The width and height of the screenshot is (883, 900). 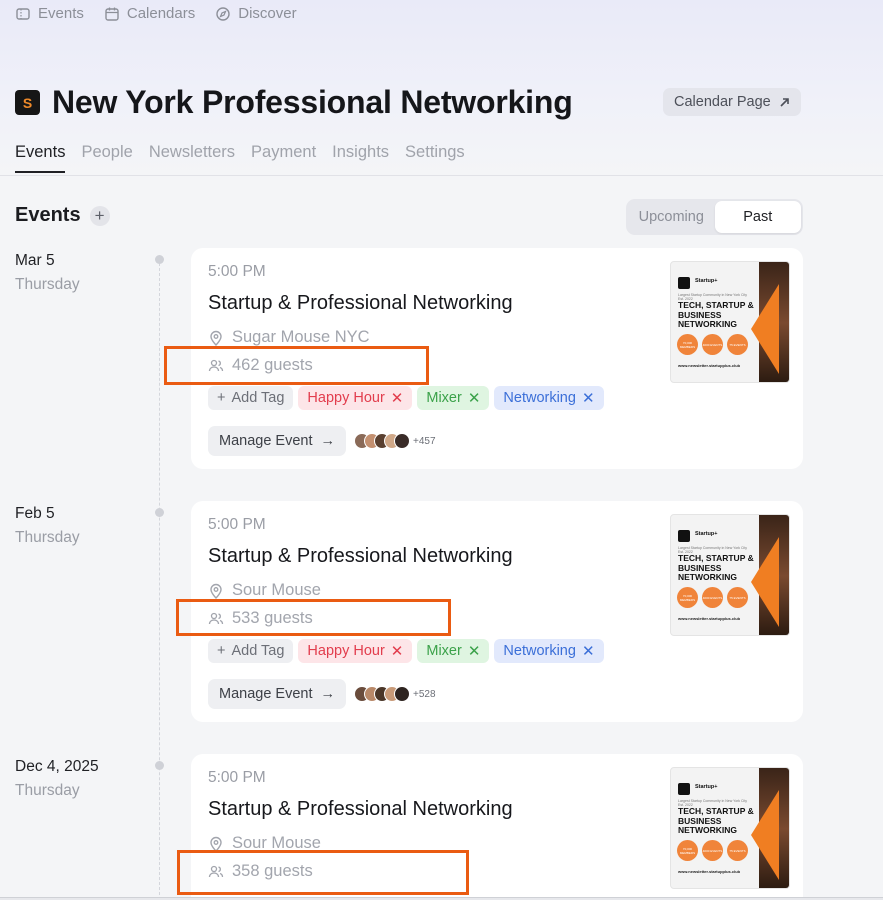 What do you see at coordinates (35, 513) in the screenshot?
I see `event-date-label: Feb 5` at bounding box center [35, 513].